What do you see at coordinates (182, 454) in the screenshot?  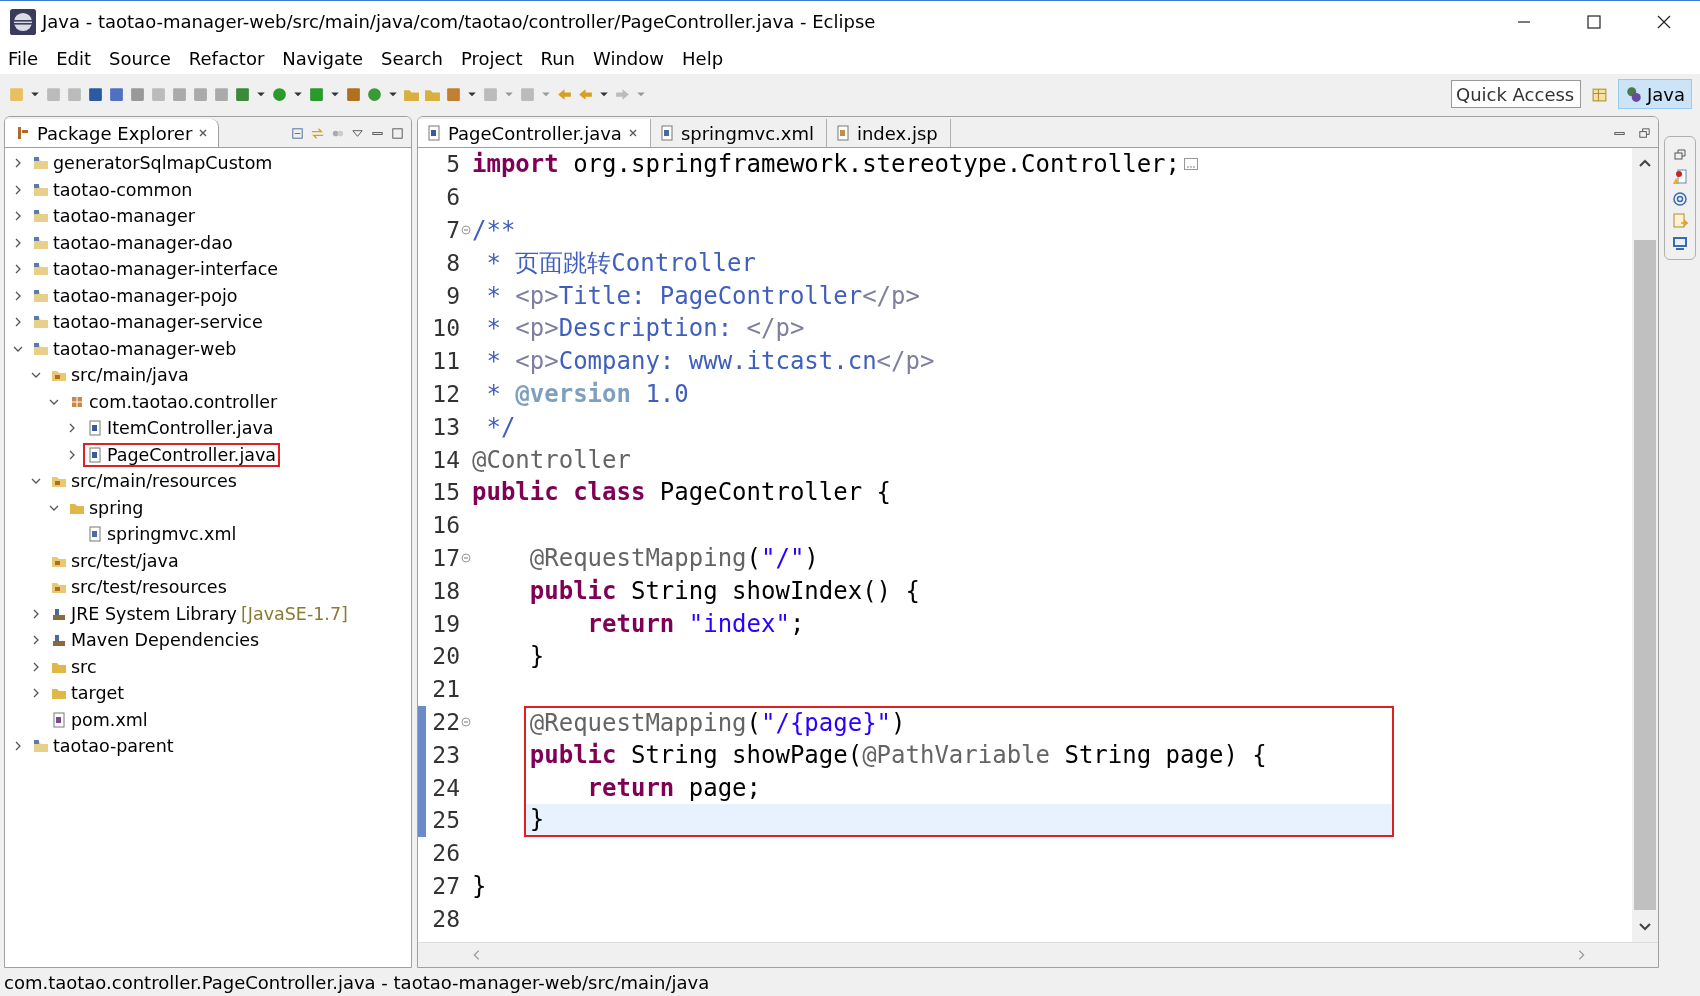 I see `tree-item: PageController.java` at bounding box center [182, 454].